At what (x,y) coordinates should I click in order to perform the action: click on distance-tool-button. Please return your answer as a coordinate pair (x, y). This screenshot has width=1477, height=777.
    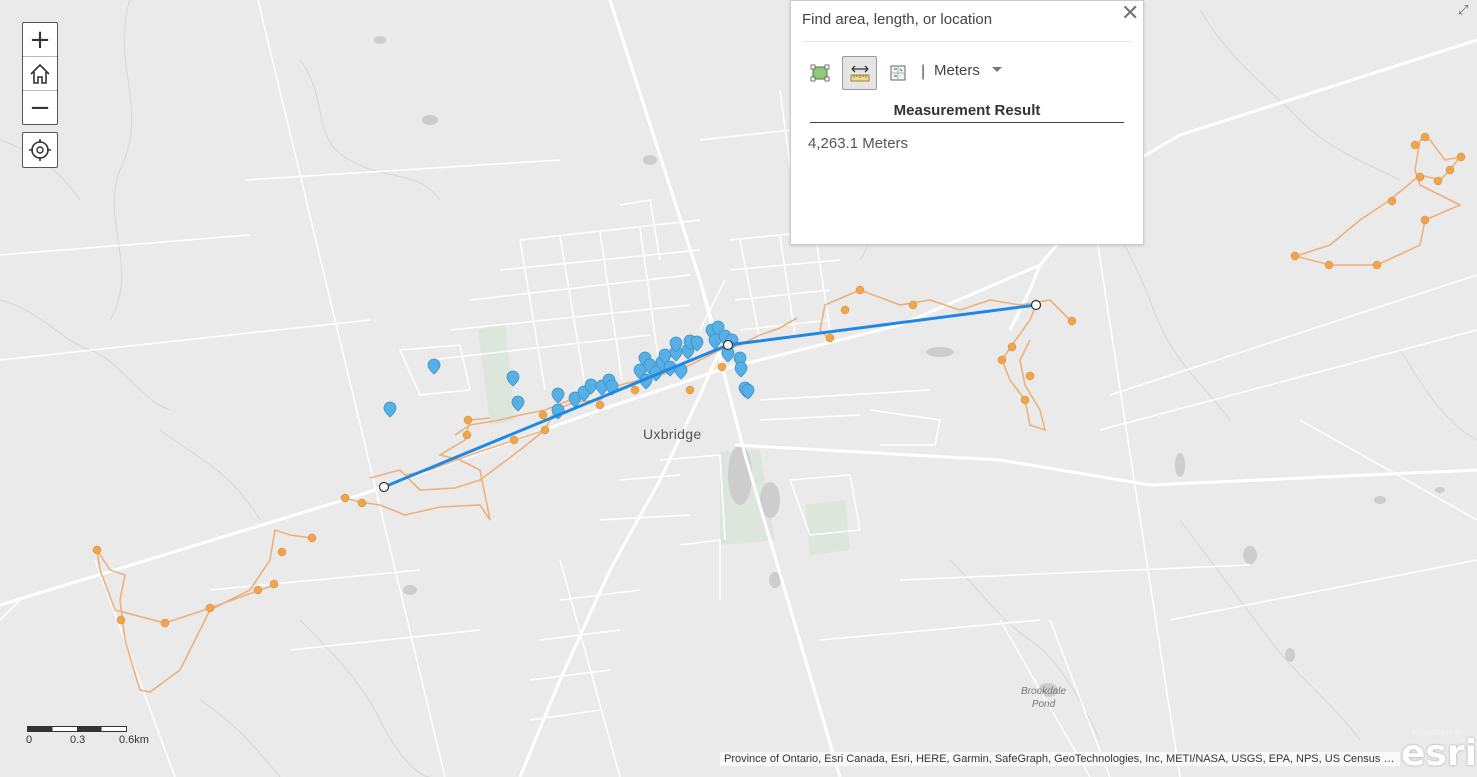
    Looking at the image, I should click on (859, 73).